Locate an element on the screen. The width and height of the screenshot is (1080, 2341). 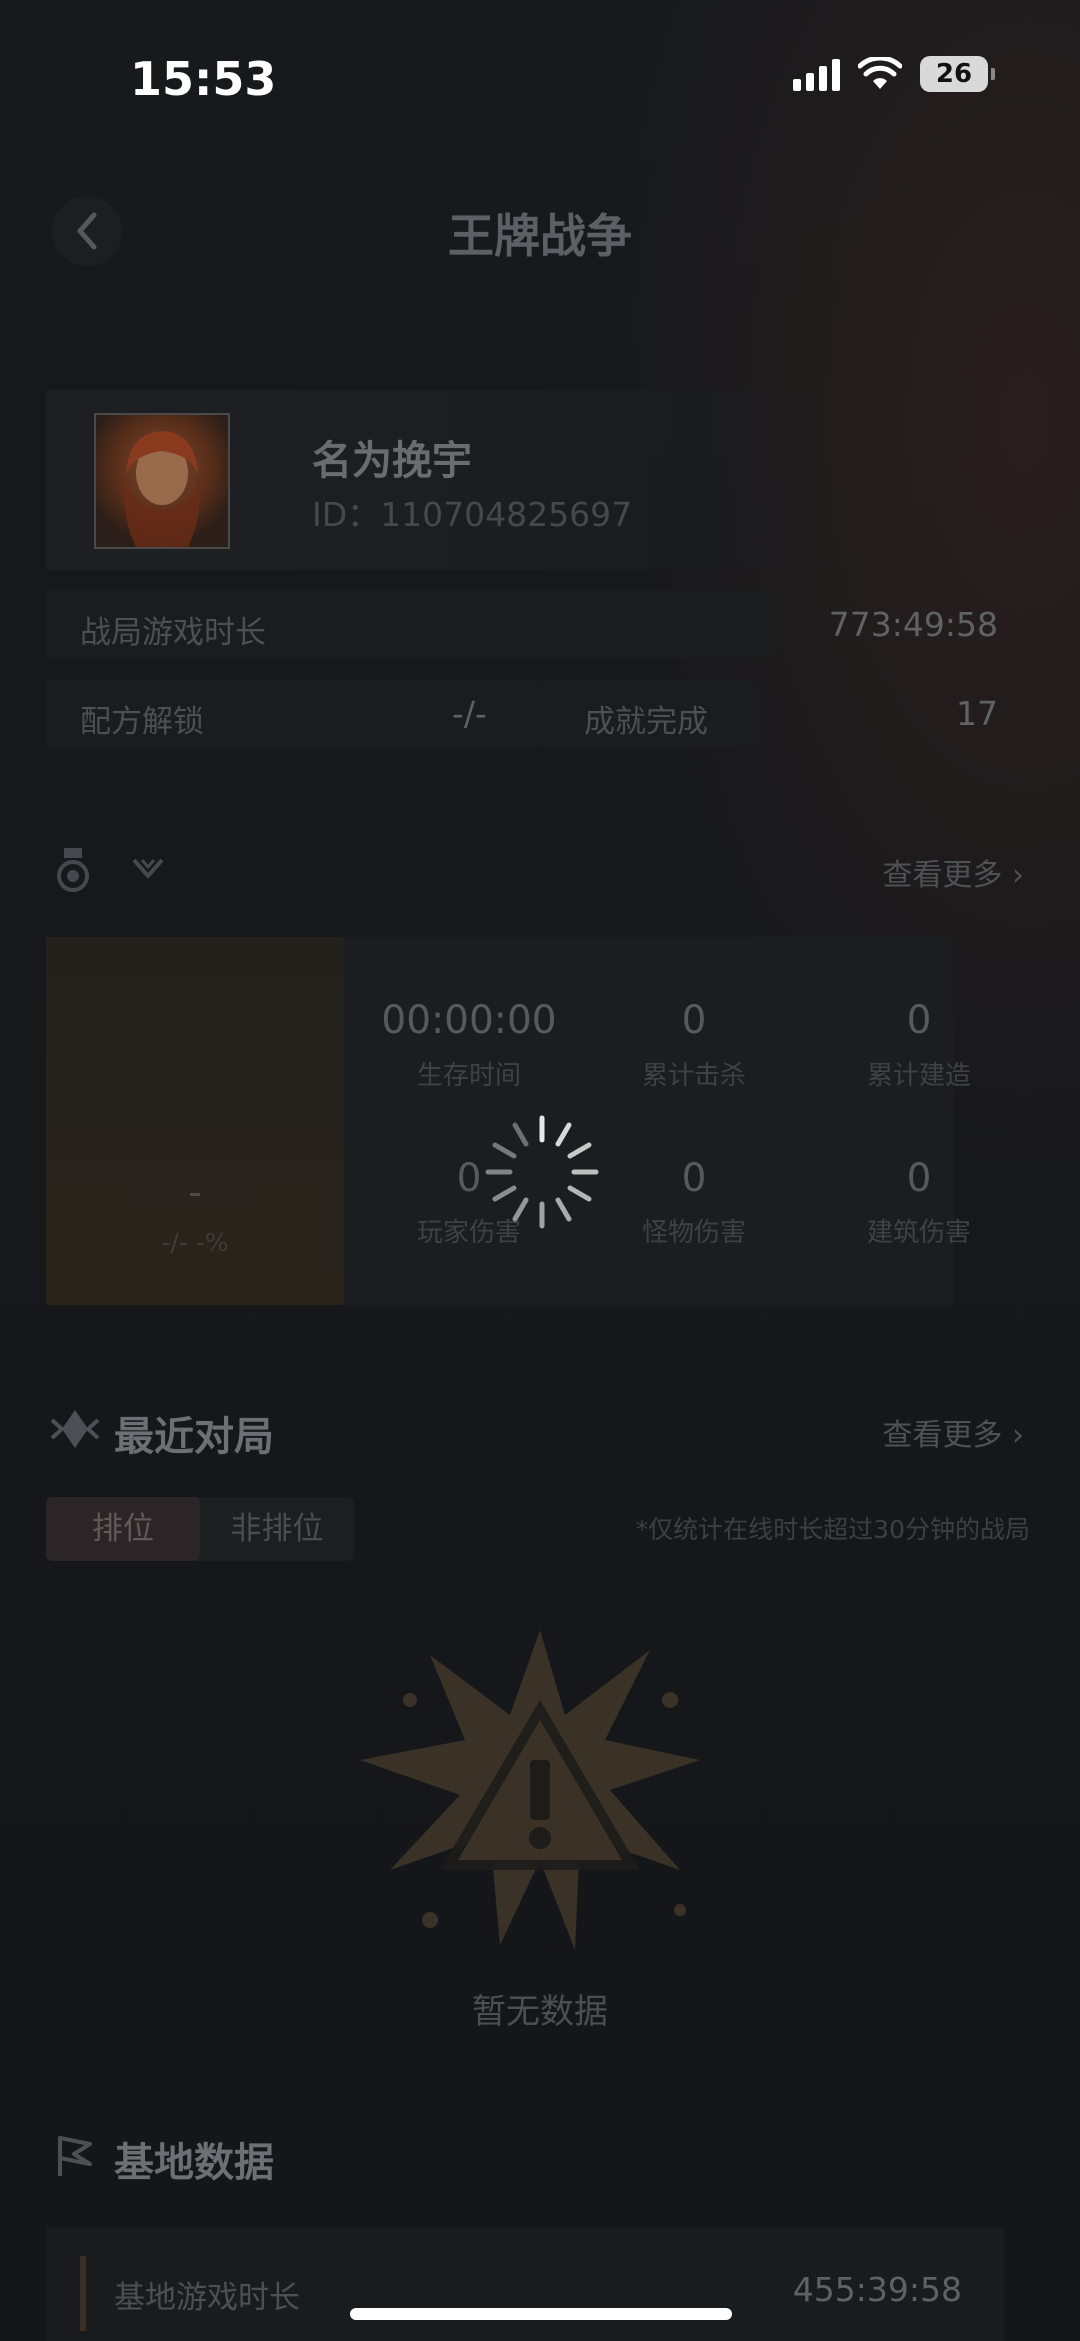
loading-spinner-icon is located at coordinates (542, 1172).